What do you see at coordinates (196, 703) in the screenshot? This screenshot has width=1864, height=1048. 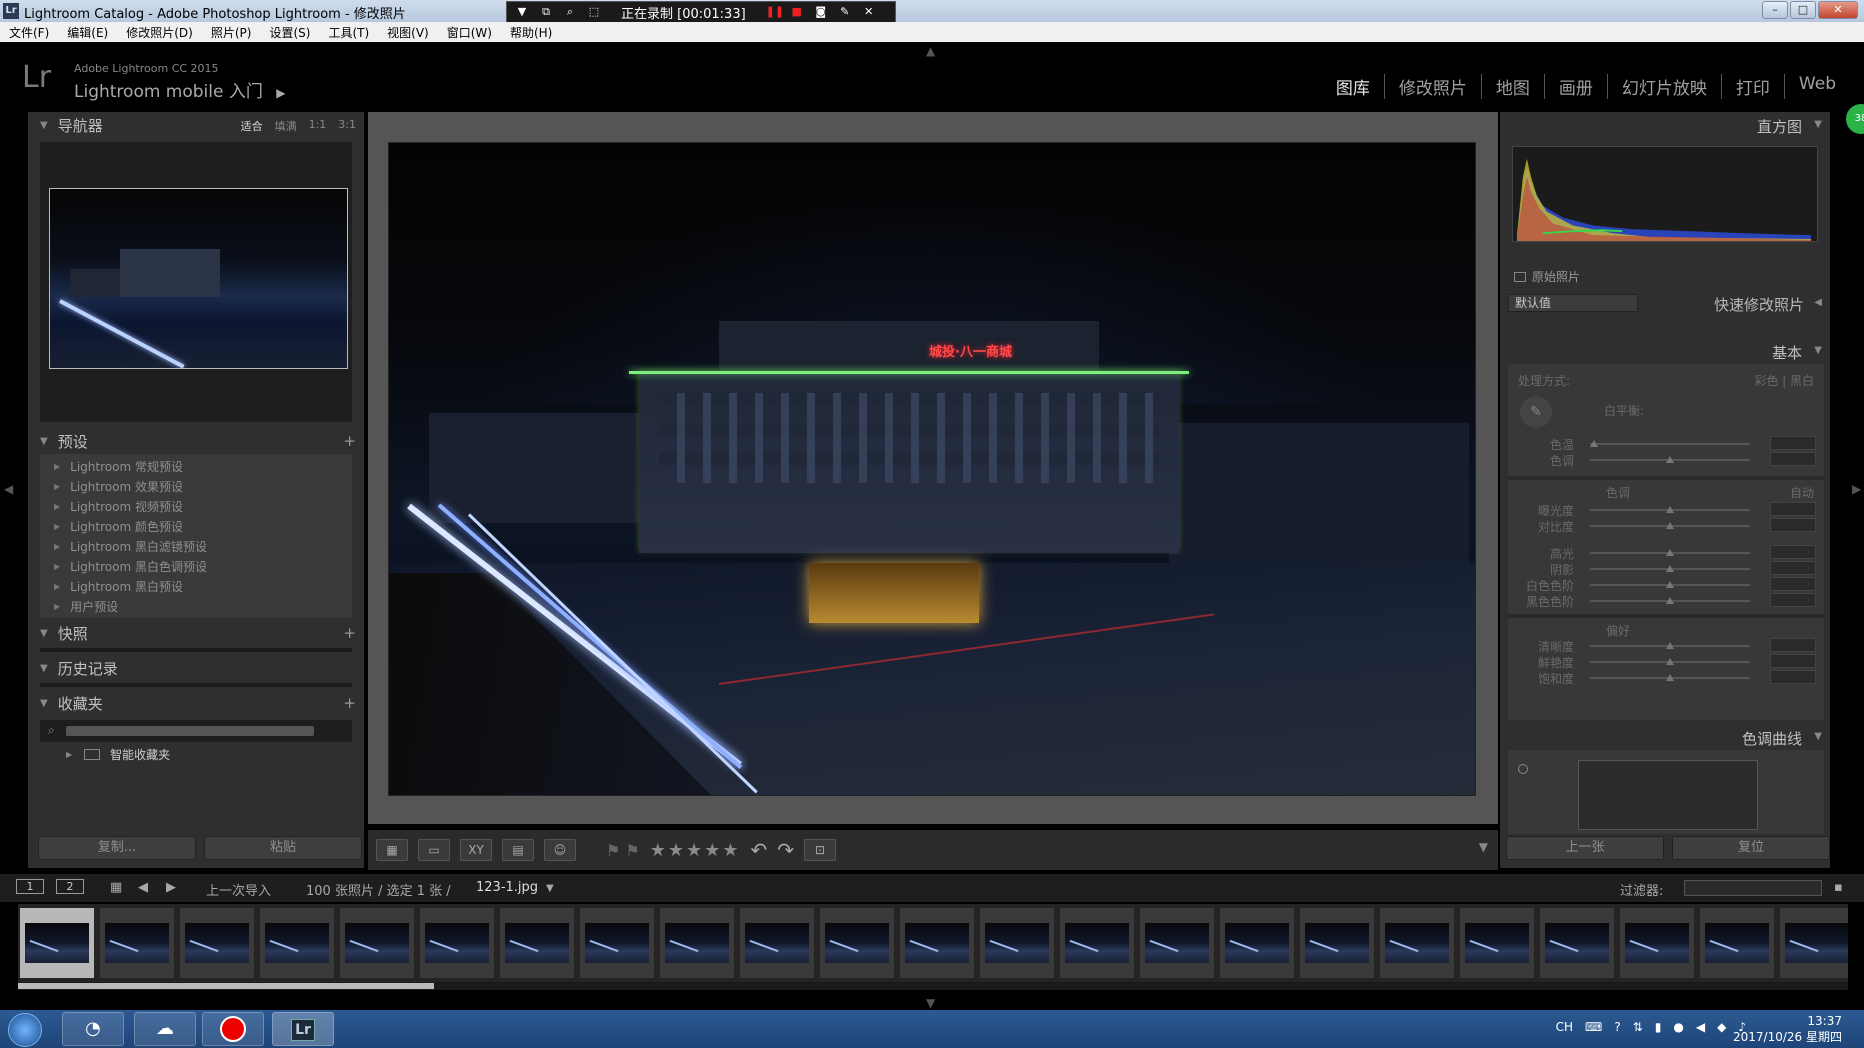 I see `collections-header: ▼ 收藏夹 +` at bounding box center [196, 703].